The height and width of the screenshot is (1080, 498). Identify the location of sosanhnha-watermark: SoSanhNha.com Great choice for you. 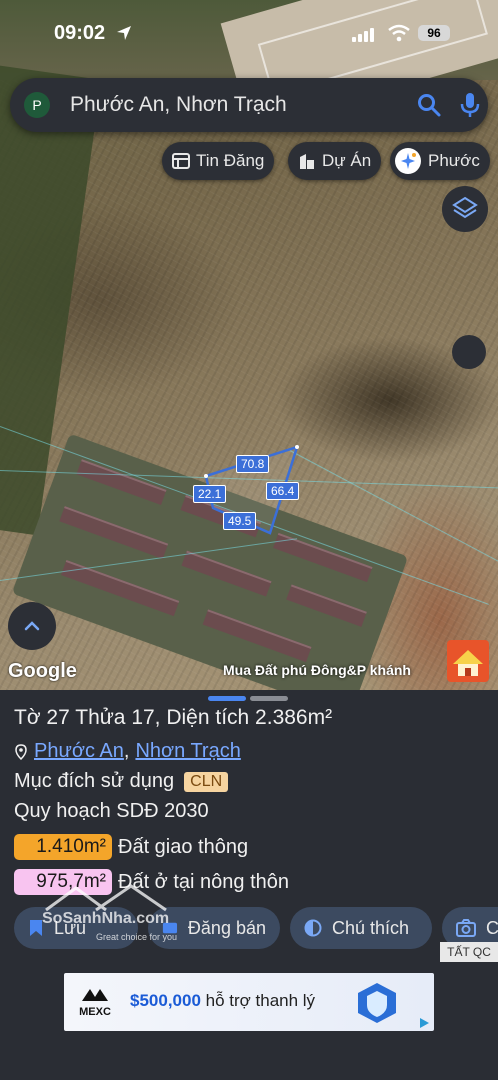
(111, 914).